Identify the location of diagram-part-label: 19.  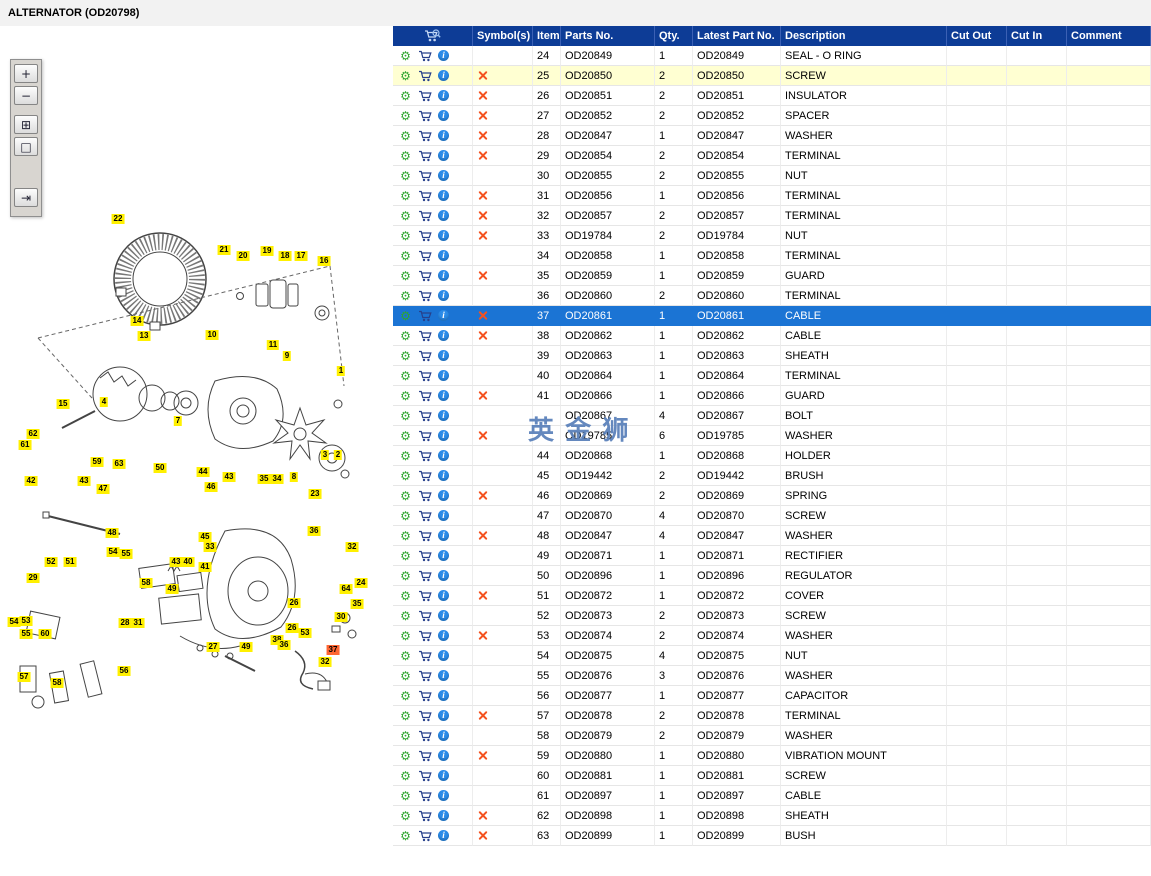
(267, 251).